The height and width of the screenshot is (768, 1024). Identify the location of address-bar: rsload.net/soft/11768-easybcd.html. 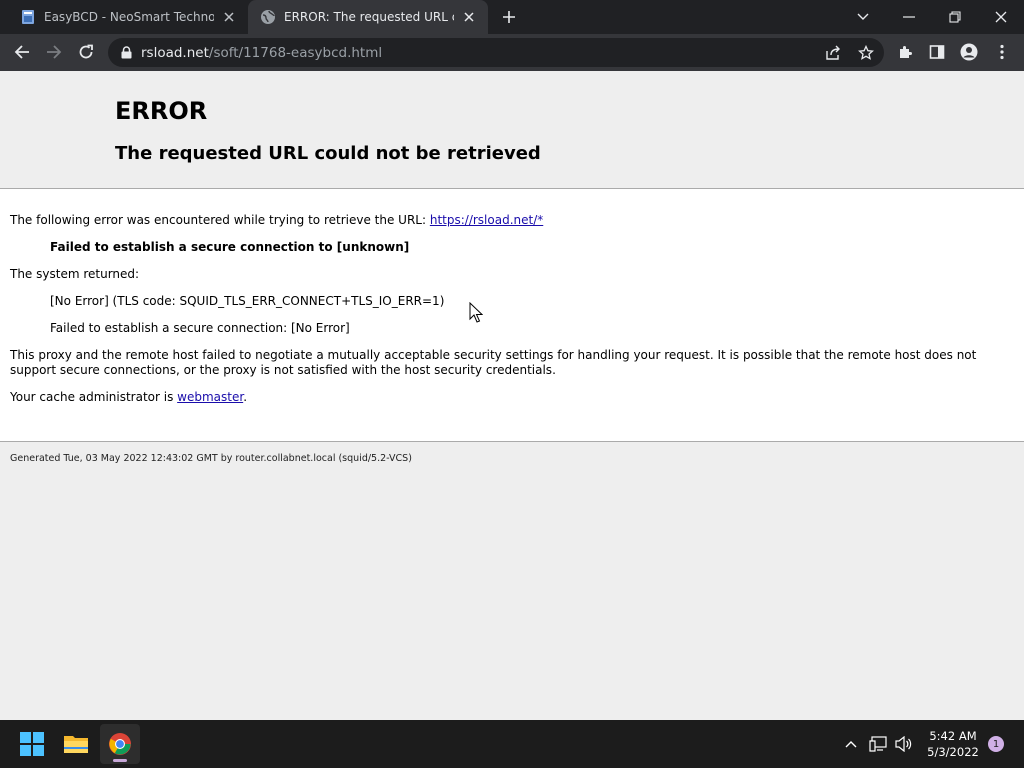
(496, 52).